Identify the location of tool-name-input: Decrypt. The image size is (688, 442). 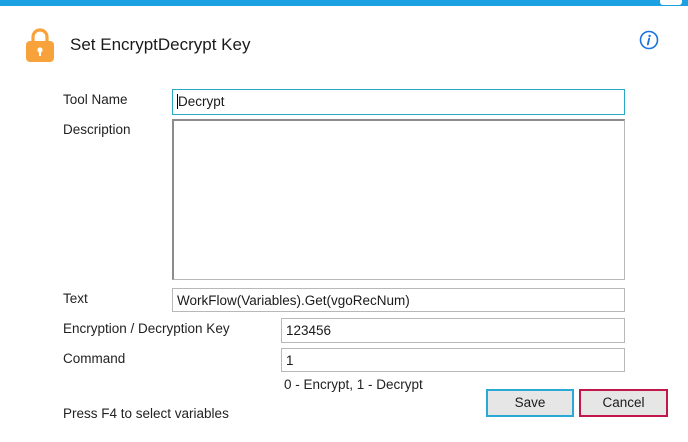
(398, 102).